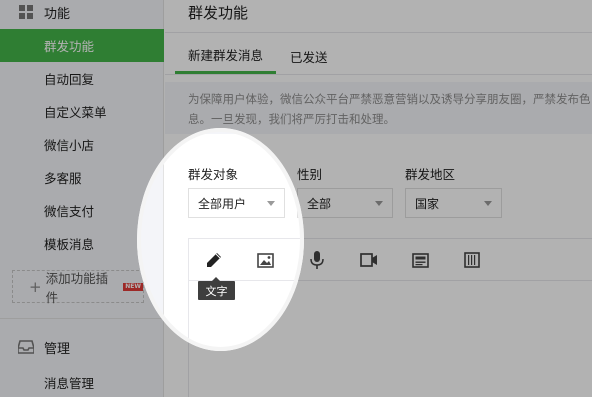  I want to click on add-plugin-button: + 添加功能插件 NEW, so click(78, 287).